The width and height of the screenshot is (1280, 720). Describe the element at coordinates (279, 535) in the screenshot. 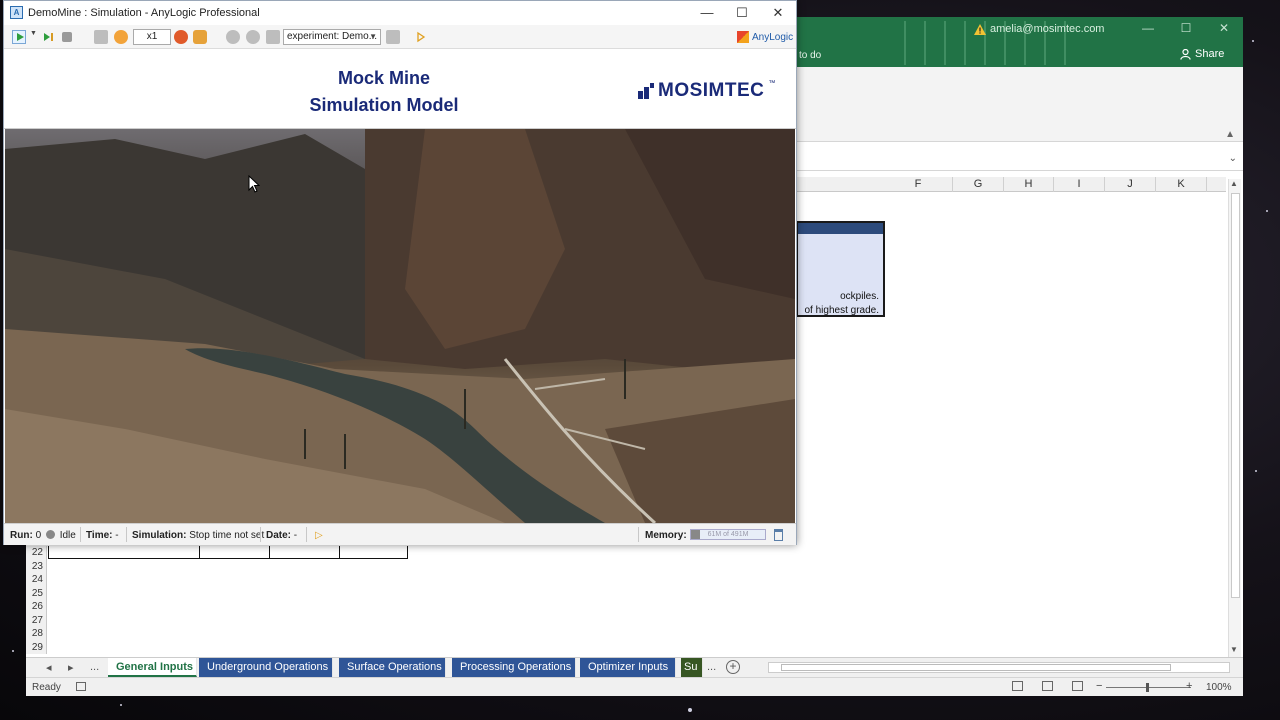

I see `date-label: Date:` at that location.